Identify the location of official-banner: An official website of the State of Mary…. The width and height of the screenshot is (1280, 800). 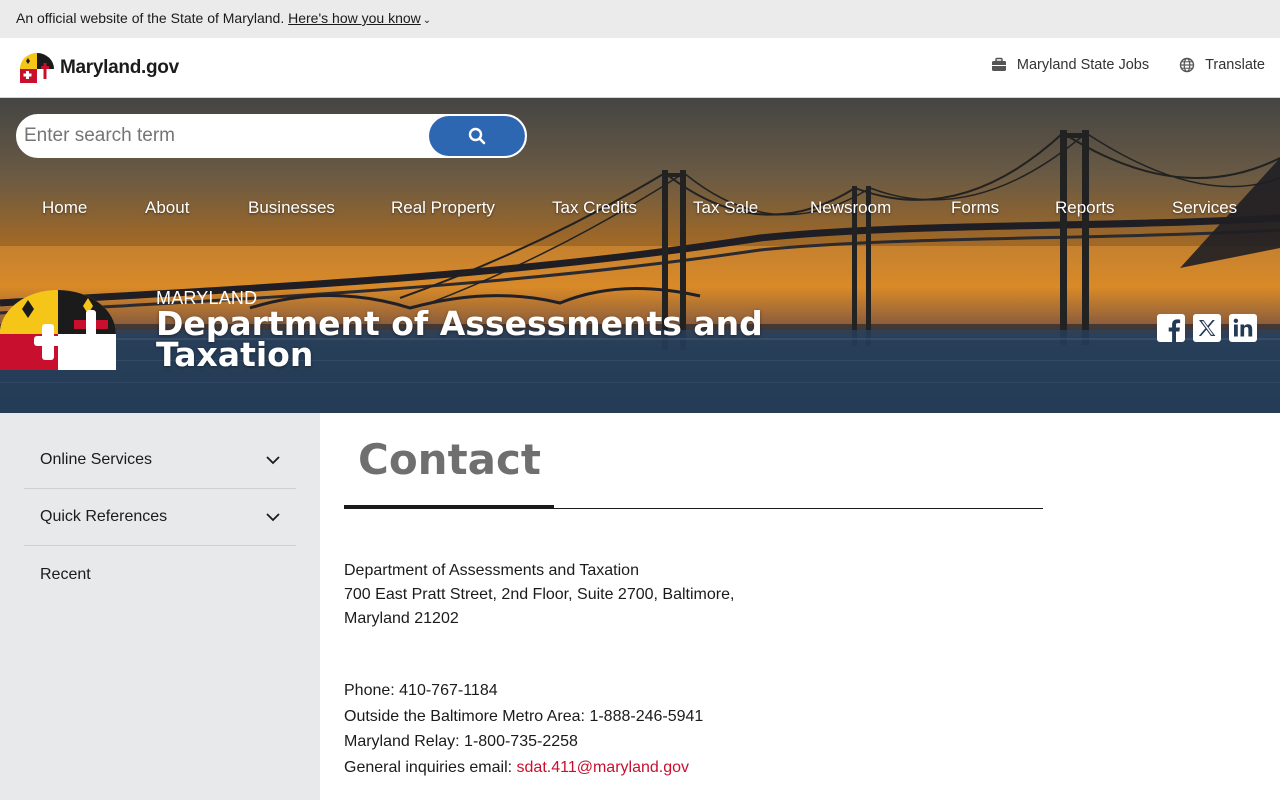
(640, 19).